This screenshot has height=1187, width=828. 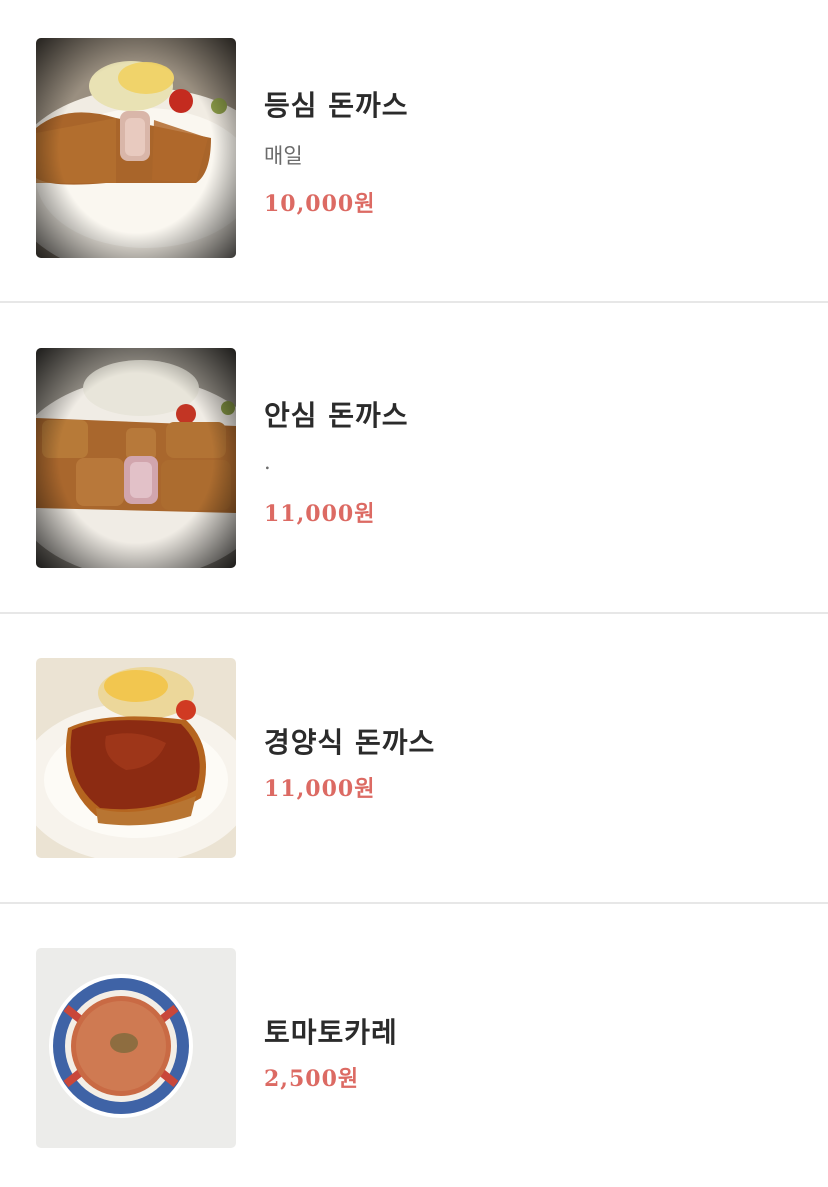 I want to click on menu-item-description: 매일, so click(x=283, y=156).